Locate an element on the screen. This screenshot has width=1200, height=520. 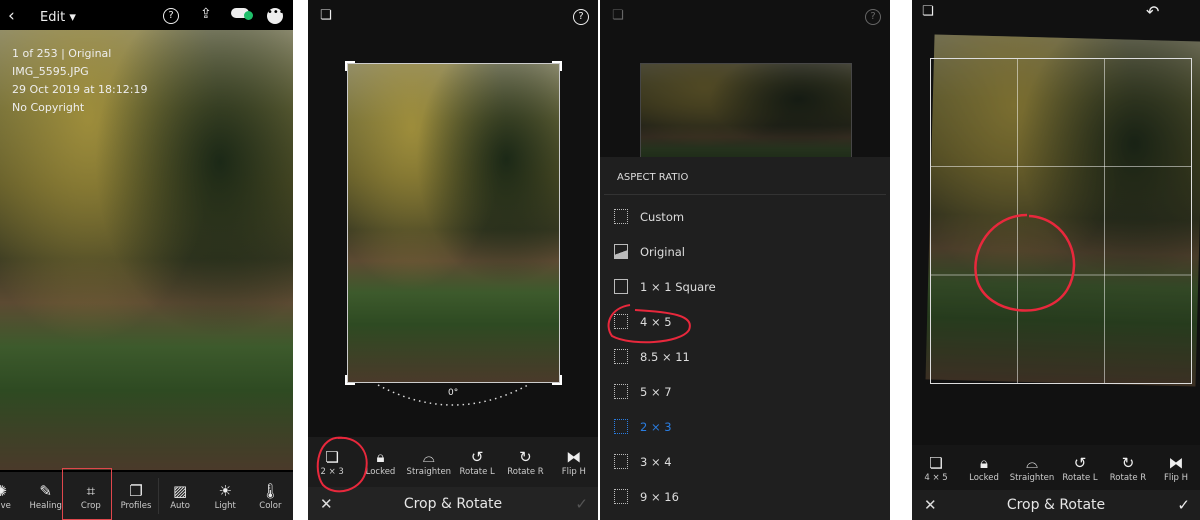
lock-icon: 🔒︎ is located at coordinates (984, 462).